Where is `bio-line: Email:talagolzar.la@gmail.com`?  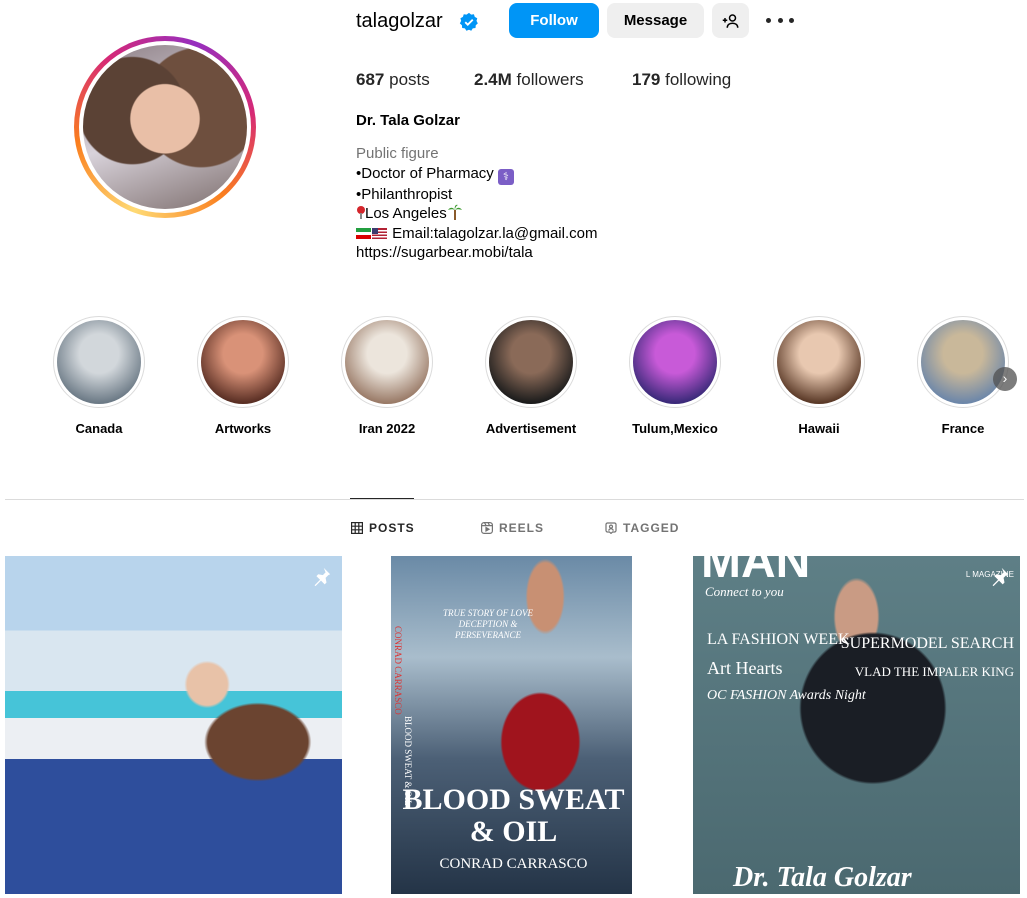 bio-line: Email:talagolzar.la@gmail.com is located at coordinates (476, 234).